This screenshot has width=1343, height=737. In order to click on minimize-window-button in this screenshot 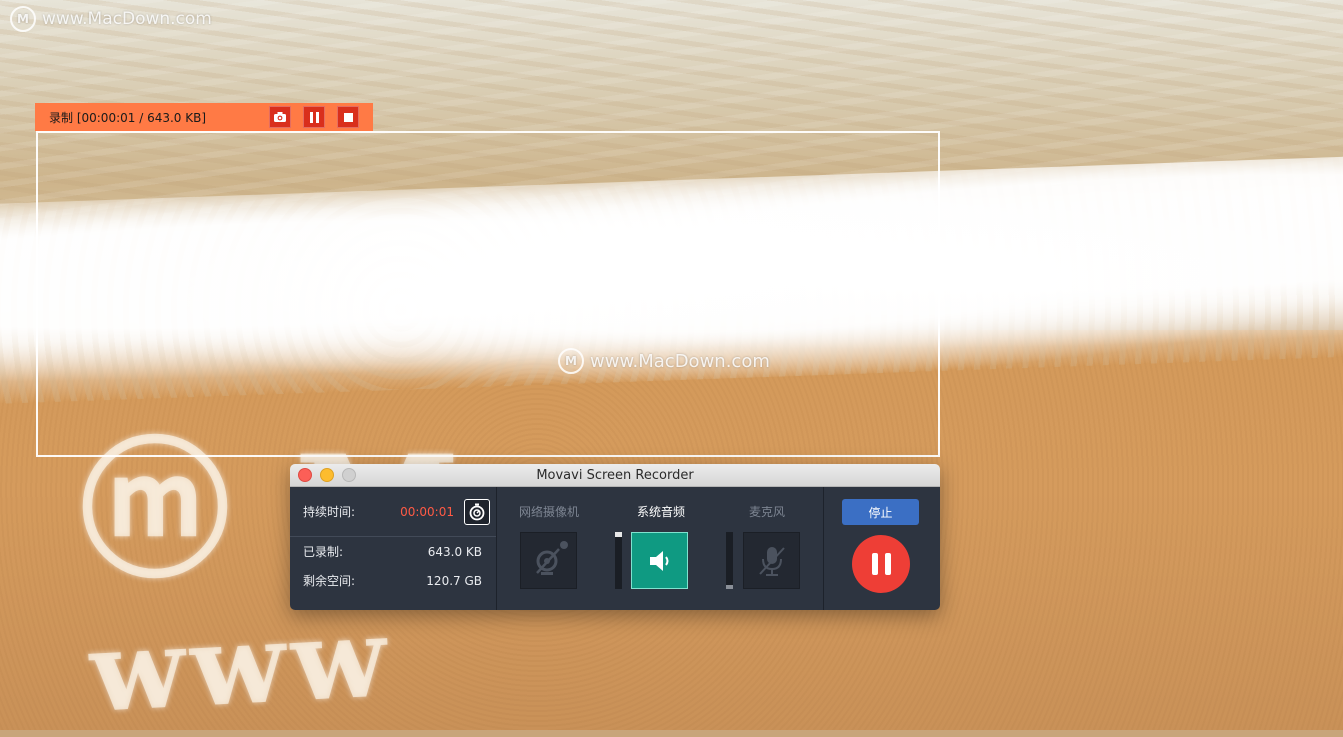, I will do `click(327, 475)`.